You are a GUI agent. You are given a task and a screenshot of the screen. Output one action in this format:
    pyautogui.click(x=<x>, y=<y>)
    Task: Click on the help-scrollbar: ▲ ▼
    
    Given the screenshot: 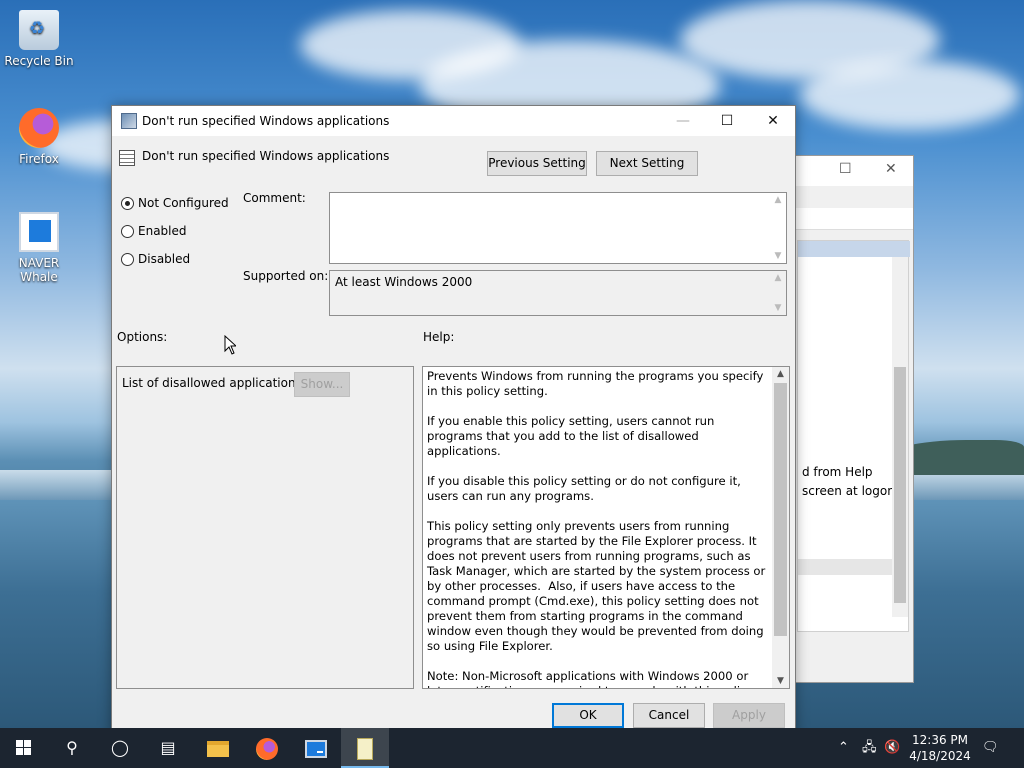 What is the action you would take?
    pyautogui.click(x=780, y=527)
    